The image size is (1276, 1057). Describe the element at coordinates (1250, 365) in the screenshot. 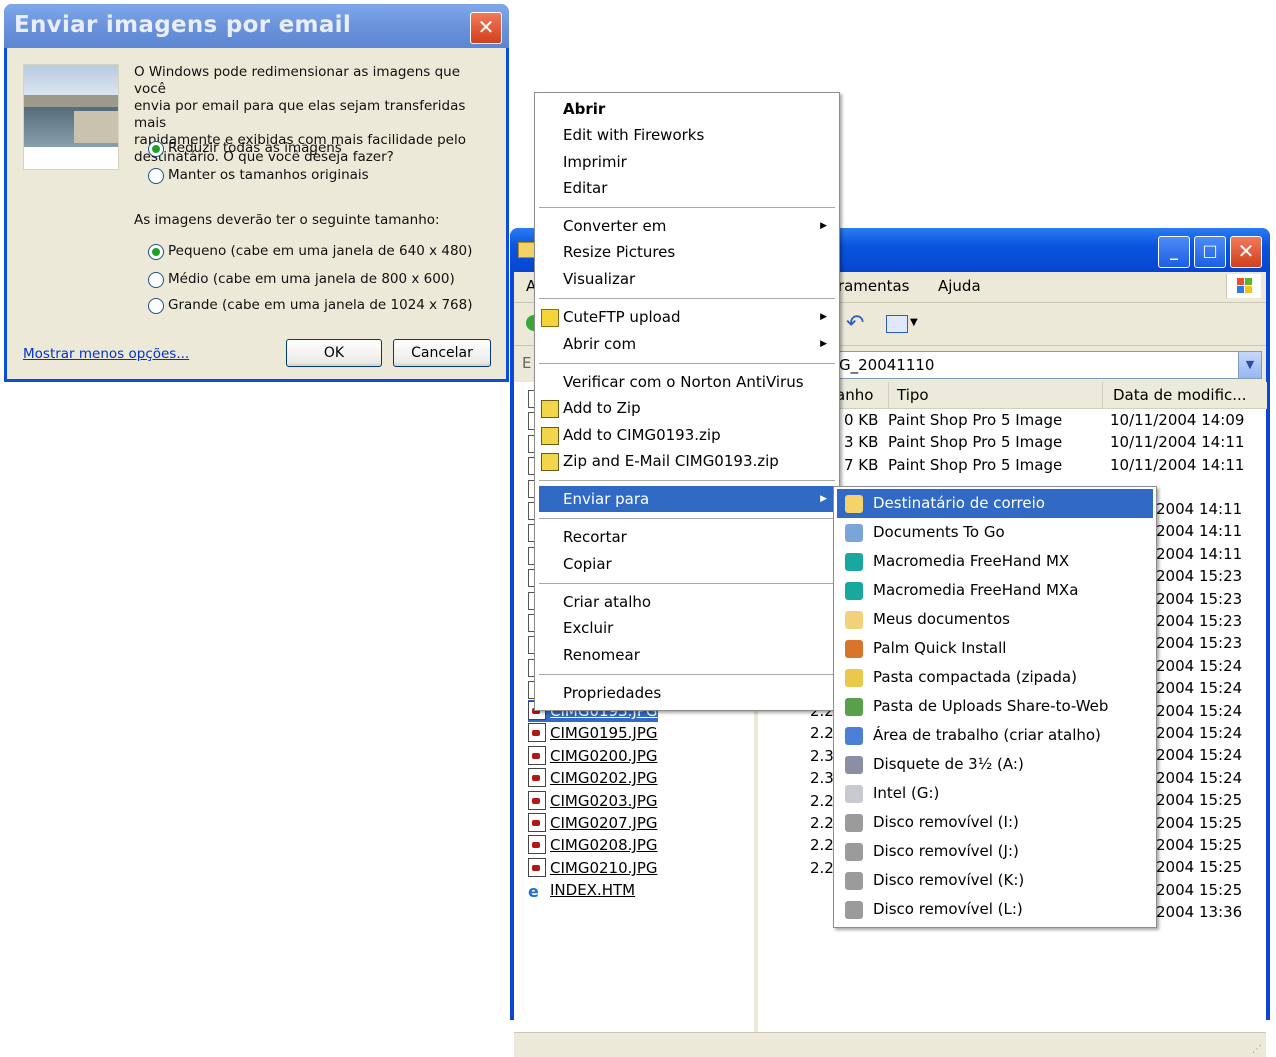

I see `address-dropdown-button: ▼` at that location.